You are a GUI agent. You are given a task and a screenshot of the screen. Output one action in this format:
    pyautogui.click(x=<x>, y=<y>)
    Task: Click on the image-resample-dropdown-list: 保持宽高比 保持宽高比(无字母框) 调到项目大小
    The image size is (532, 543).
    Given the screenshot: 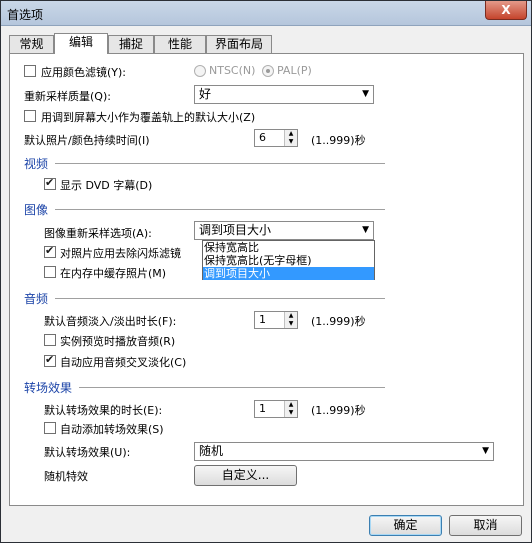 What is the action you would take?
    pyautogui.click(x=288, y=260)
    